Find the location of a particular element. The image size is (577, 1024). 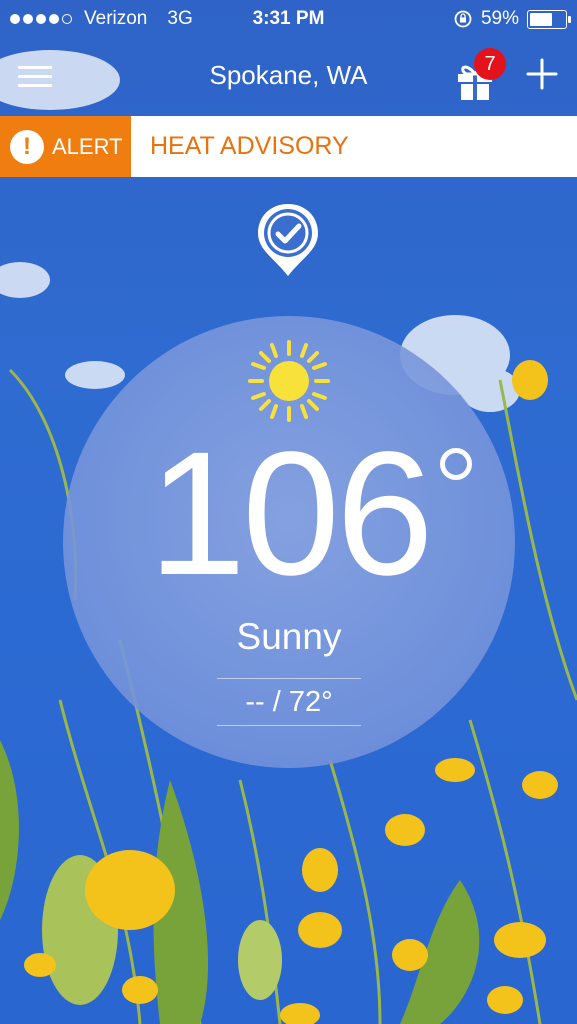

add-location-button is located at coordinates (542, 74).